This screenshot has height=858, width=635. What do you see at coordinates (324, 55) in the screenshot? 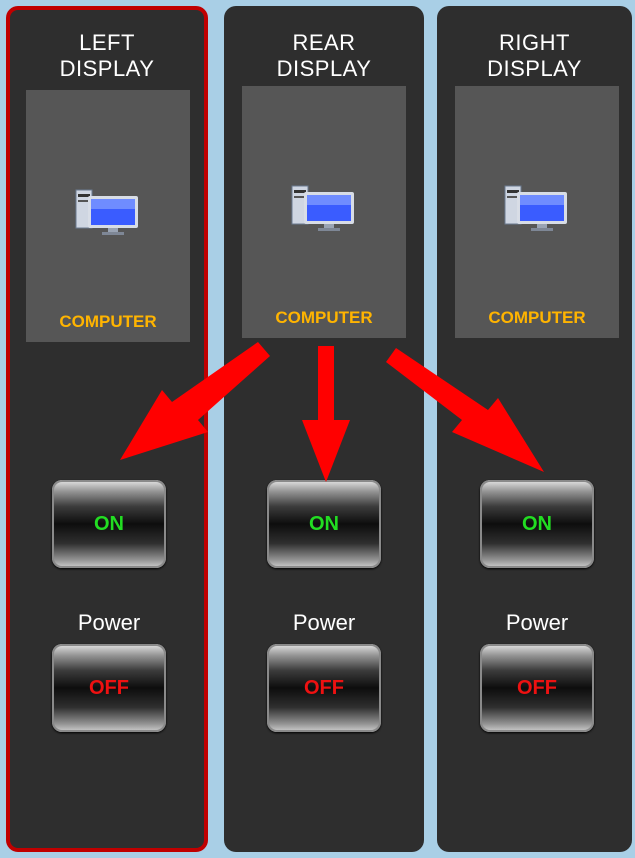
I see `panel-title: REAR DISPLAY` at bounding box center [324, 55].